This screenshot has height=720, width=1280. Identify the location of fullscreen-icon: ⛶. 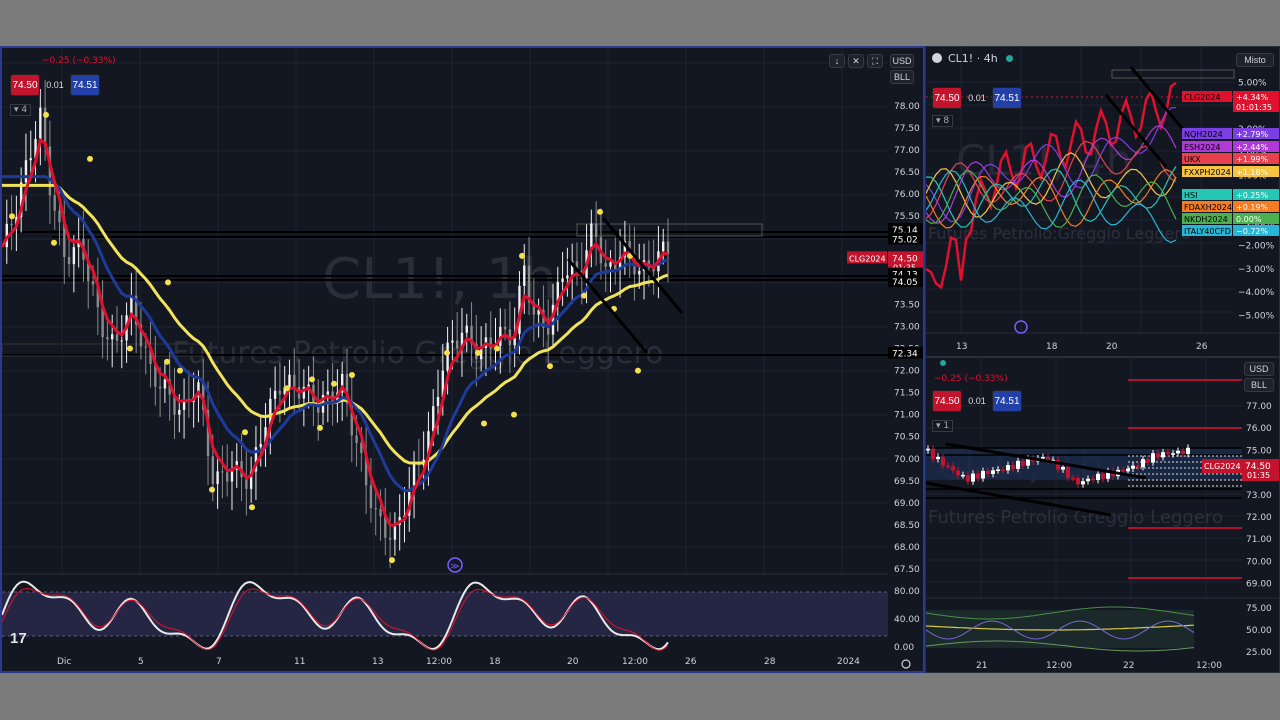
(875, 61).